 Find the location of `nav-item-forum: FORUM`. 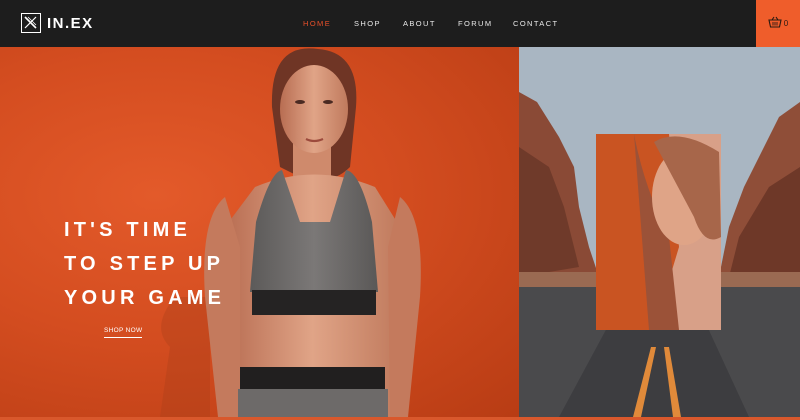

nav-item-forum: FORUM is located at coordinates (475, 23).